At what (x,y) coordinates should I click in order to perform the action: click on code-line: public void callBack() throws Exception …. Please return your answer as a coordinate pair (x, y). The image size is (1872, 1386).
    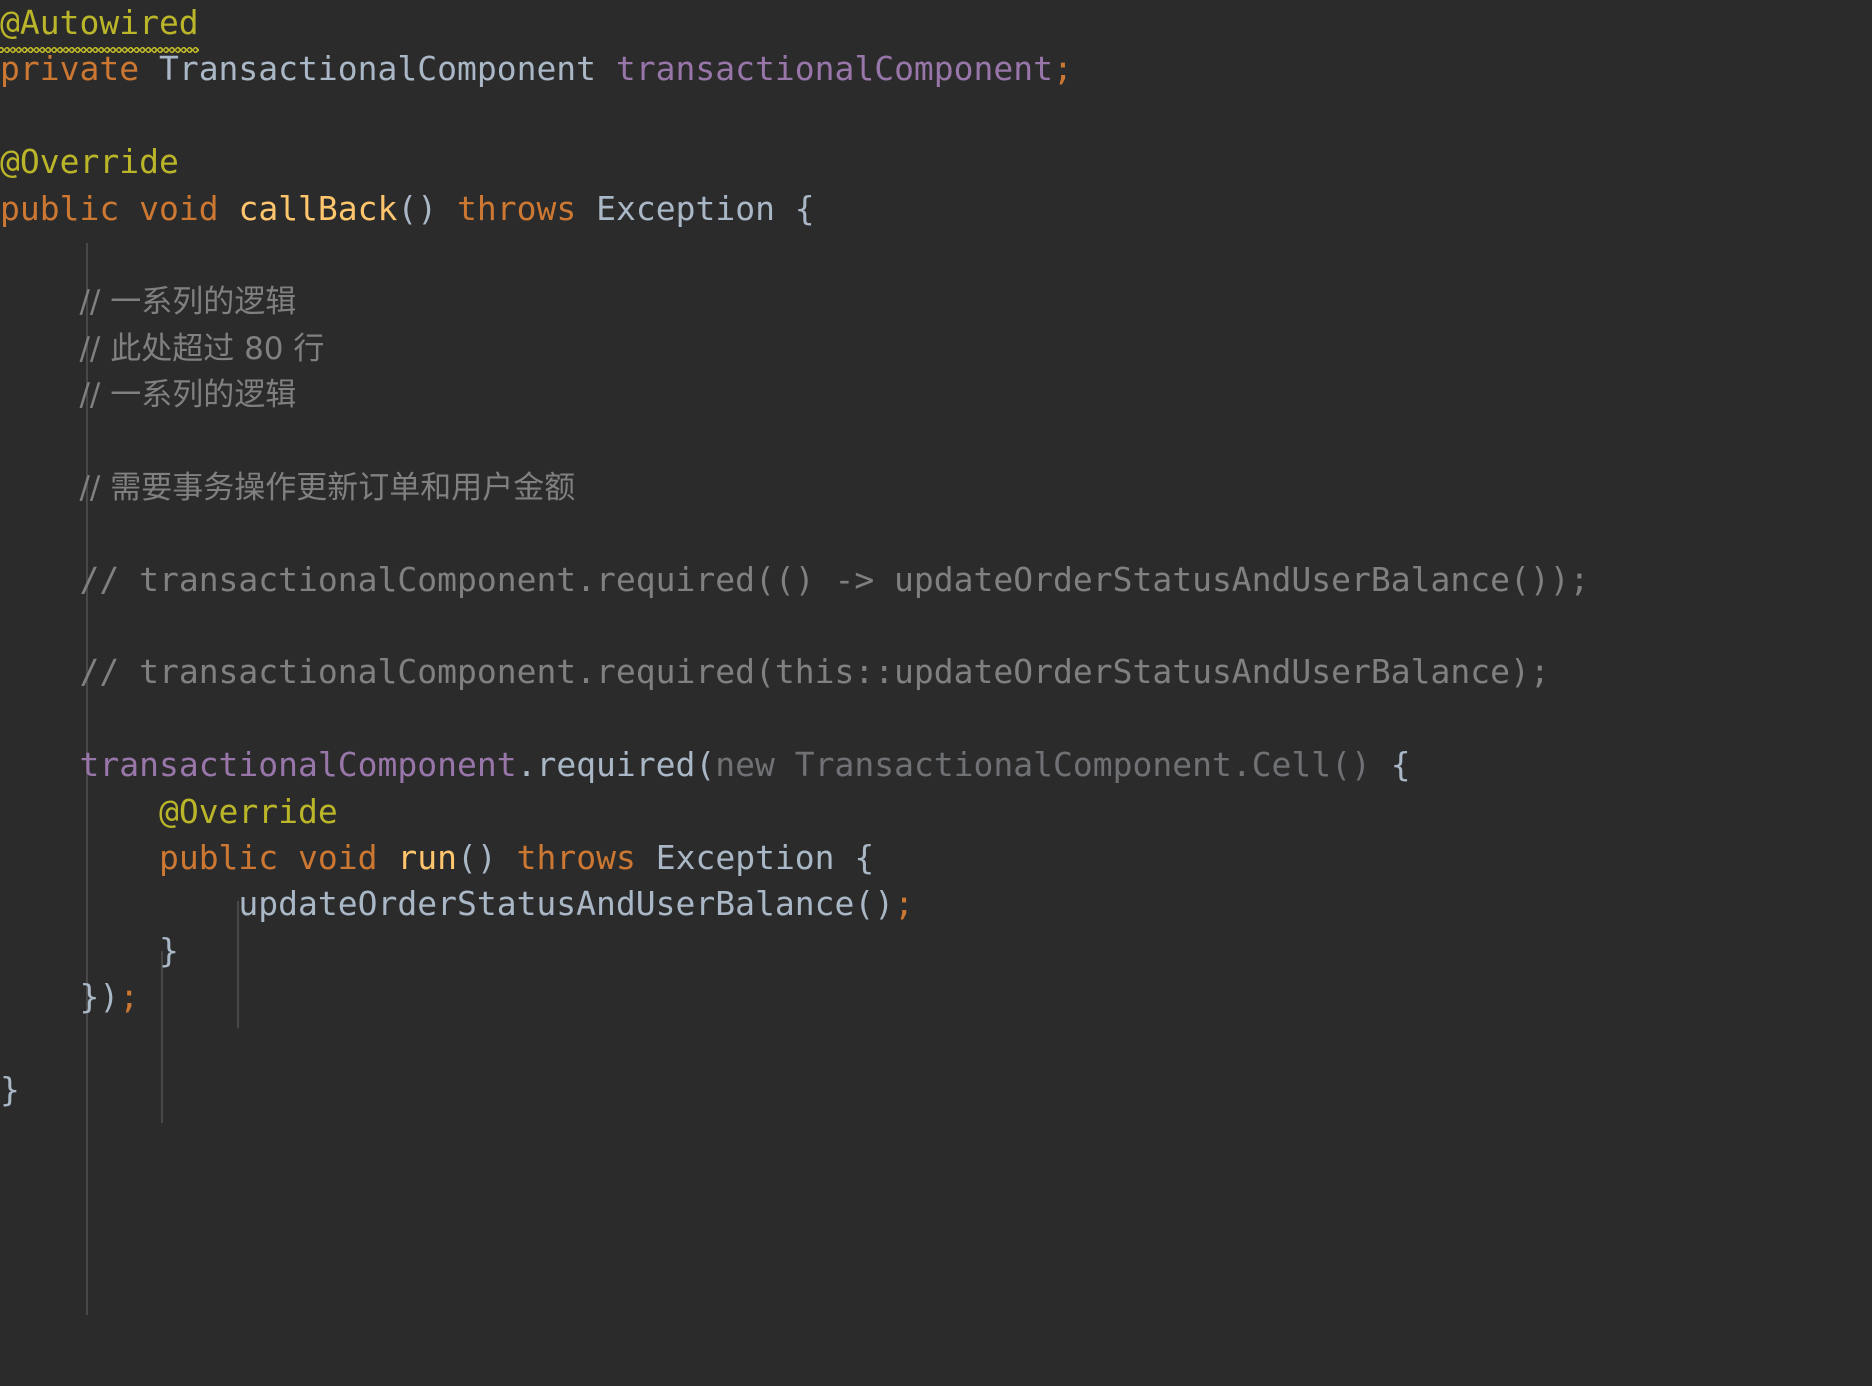
    Looking at the image, I should click on (936, 209).